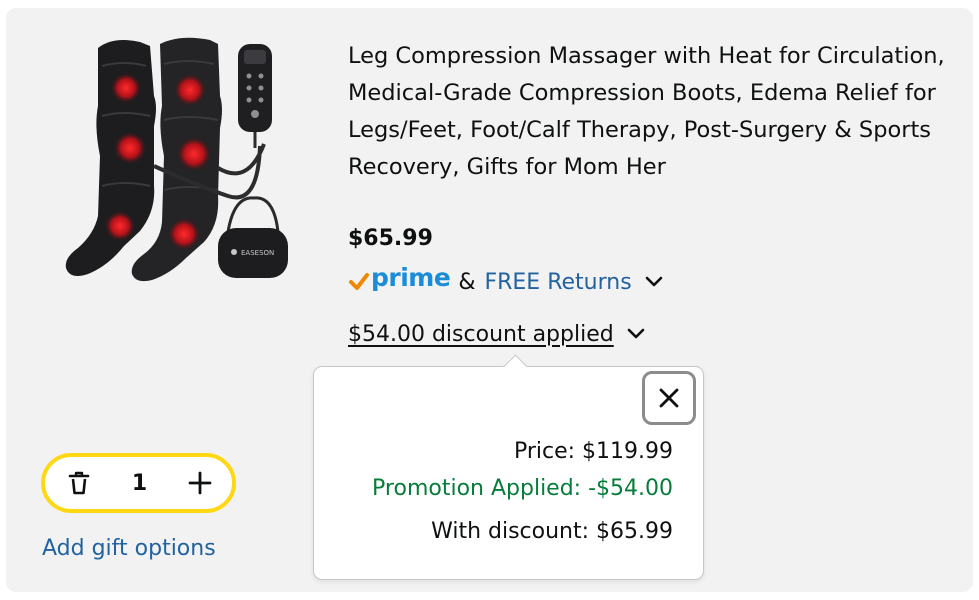 This screenshot has width=979, height=600. I want to click on discount-row: $54.00 discount applied, so click(497, 334).